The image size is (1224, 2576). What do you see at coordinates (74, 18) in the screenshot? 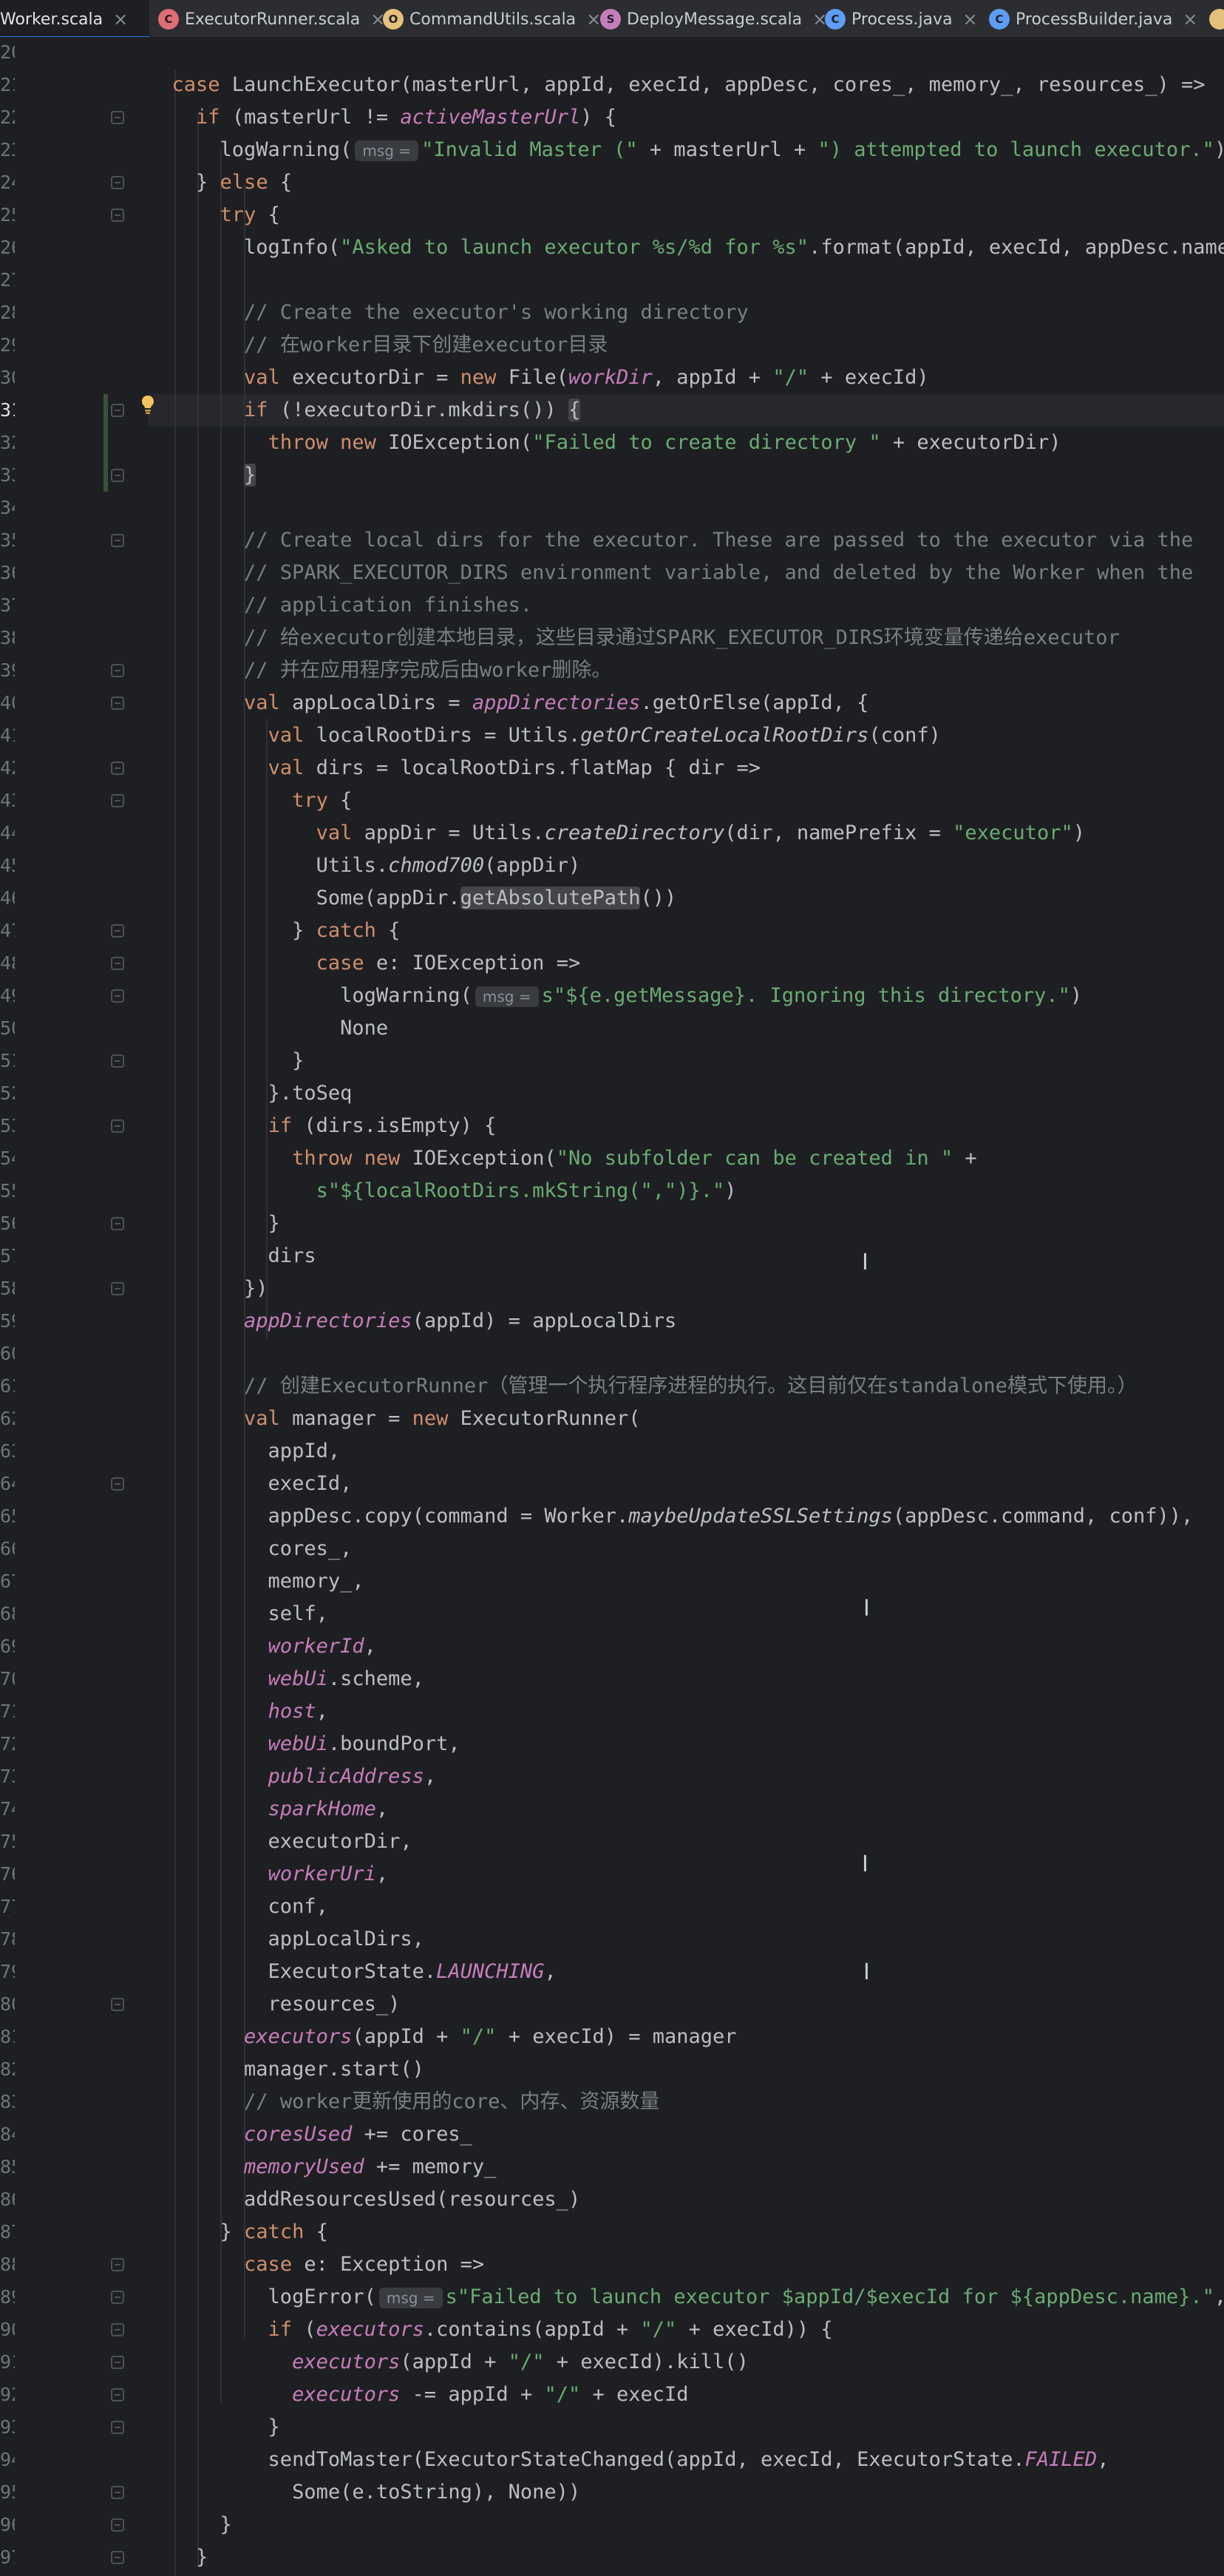
I see `tab-worker-scala: OWorker.scala×` at bounding box center [74, 18].